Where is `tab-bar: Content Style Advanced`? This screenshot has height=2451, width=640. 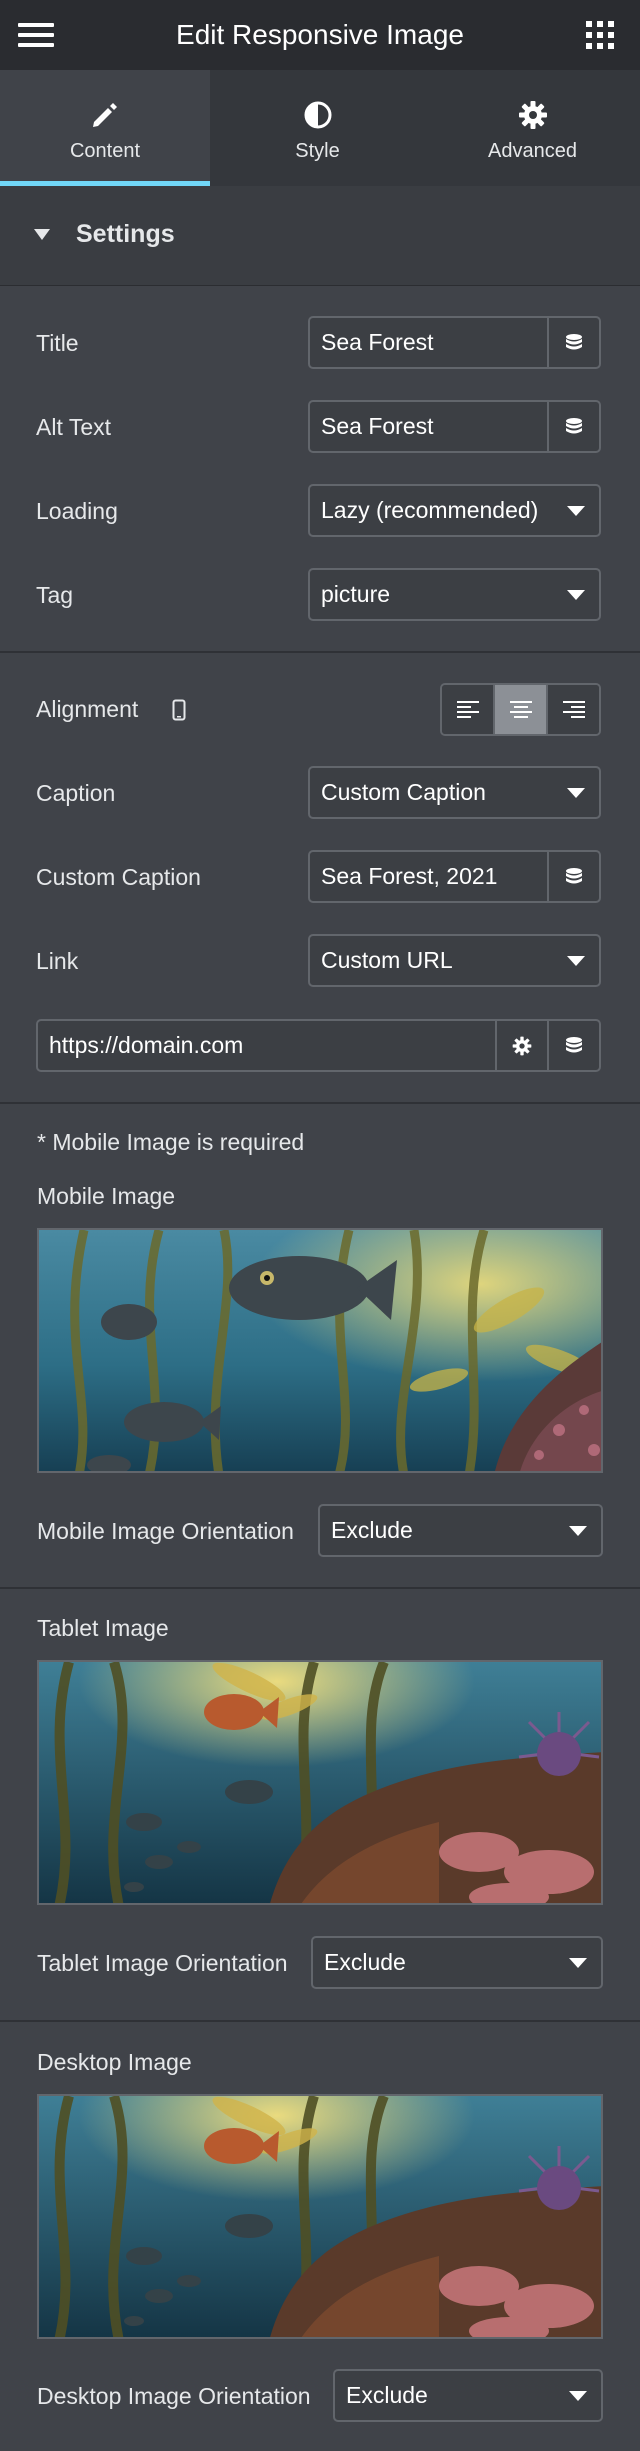
tab-bar: Content Style Advanced is located at coordinates (320, 128).